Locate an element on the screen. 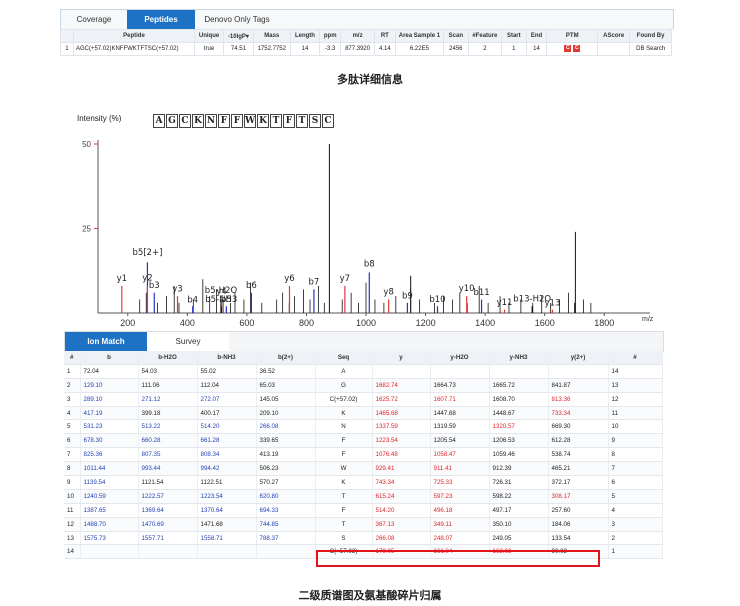 The height and width of the screenshot is (606, 740). table-cell: 788.37 is located at coordinates (286, 538).